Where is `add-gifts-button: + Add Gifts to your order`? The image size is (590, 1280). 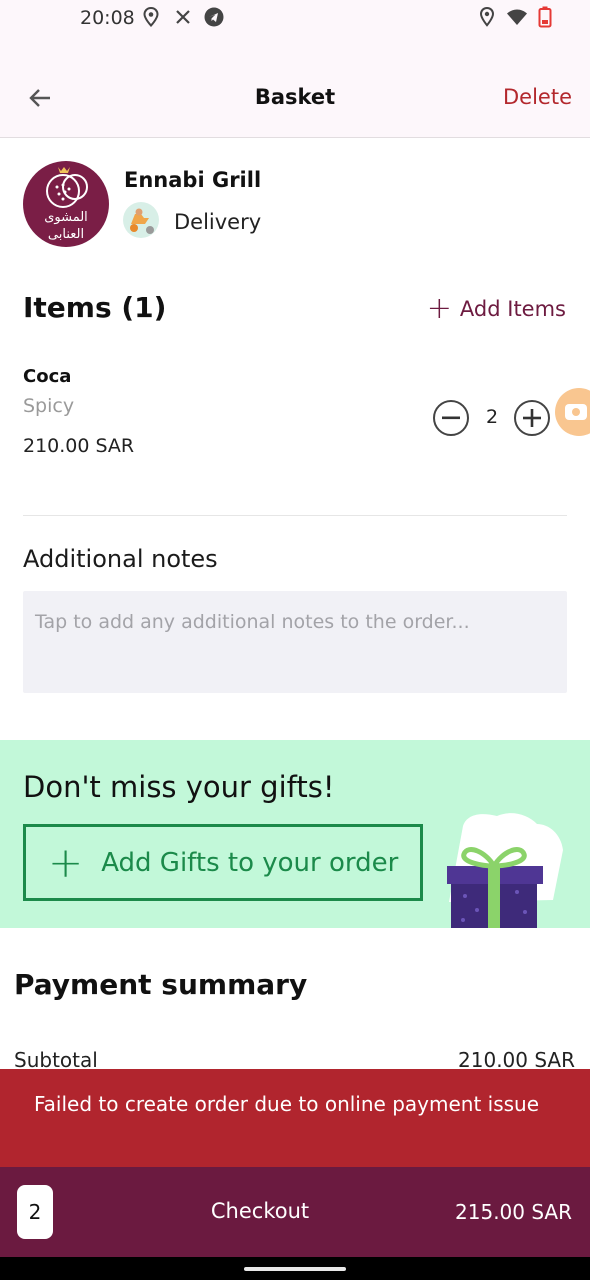 add-gifts-button: + Add Gifts to your order is located at coordinates (223, 862).